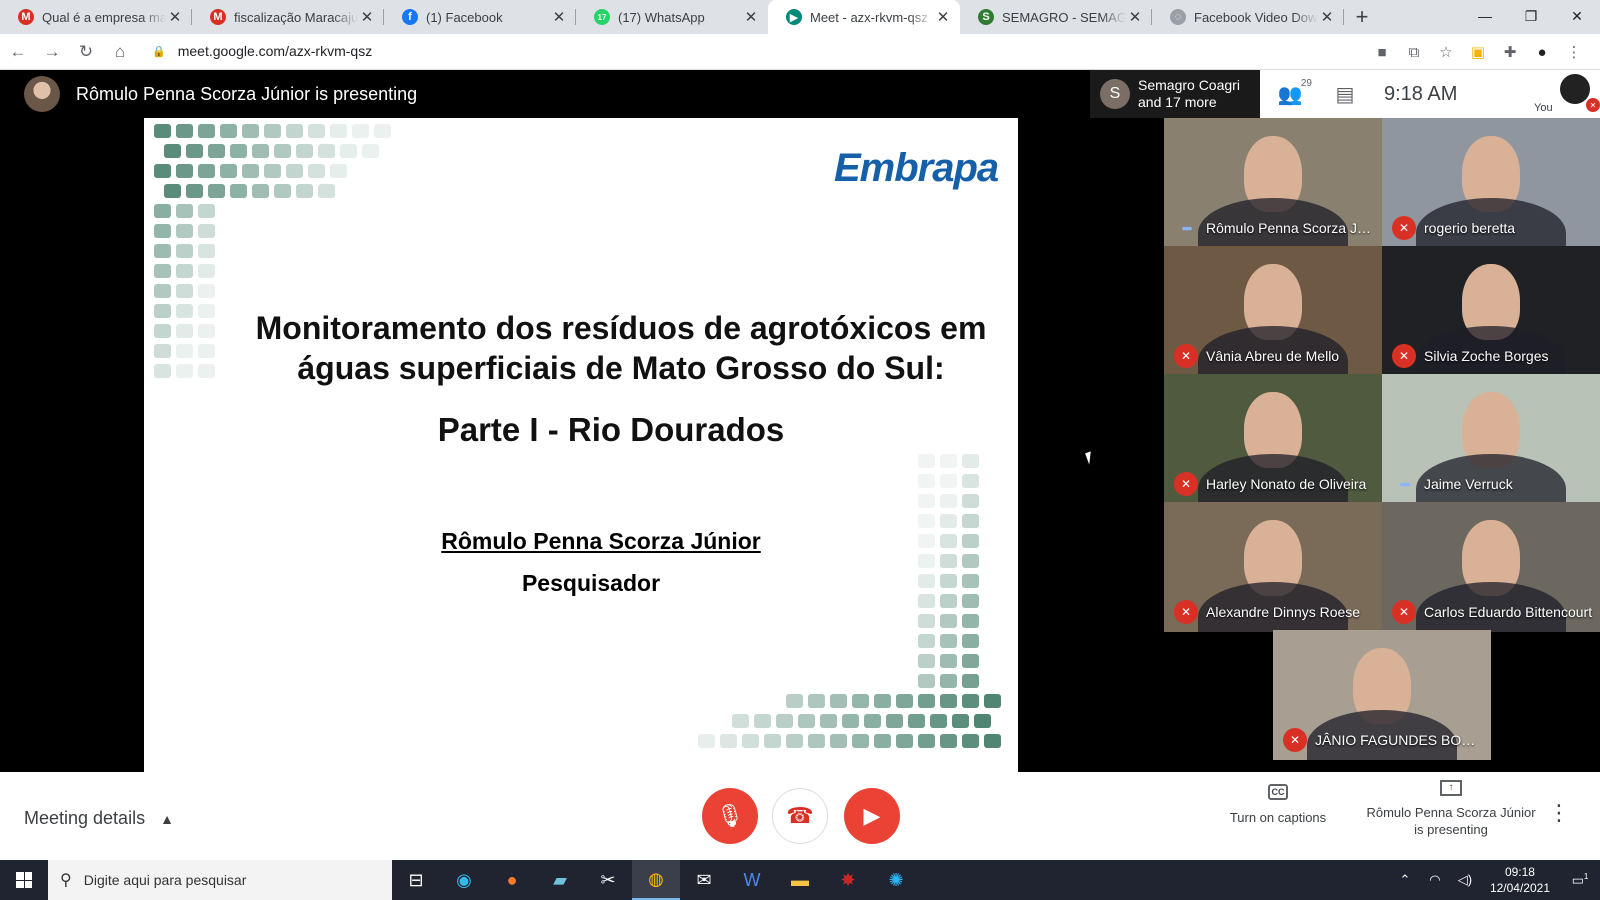 The width and height of the screenshot is (1600, 900). Describe the element at coordinates (1567, 94) in the screenshot. I see `self-view: You ✕` at that location.